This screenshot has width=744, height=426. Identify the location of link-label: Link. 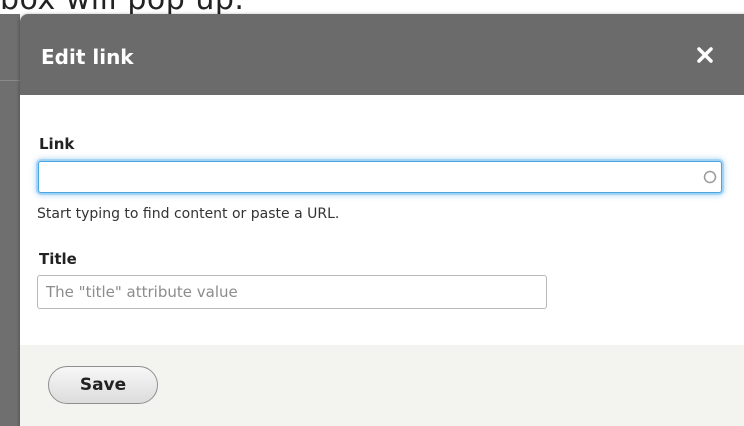
(57, 144).